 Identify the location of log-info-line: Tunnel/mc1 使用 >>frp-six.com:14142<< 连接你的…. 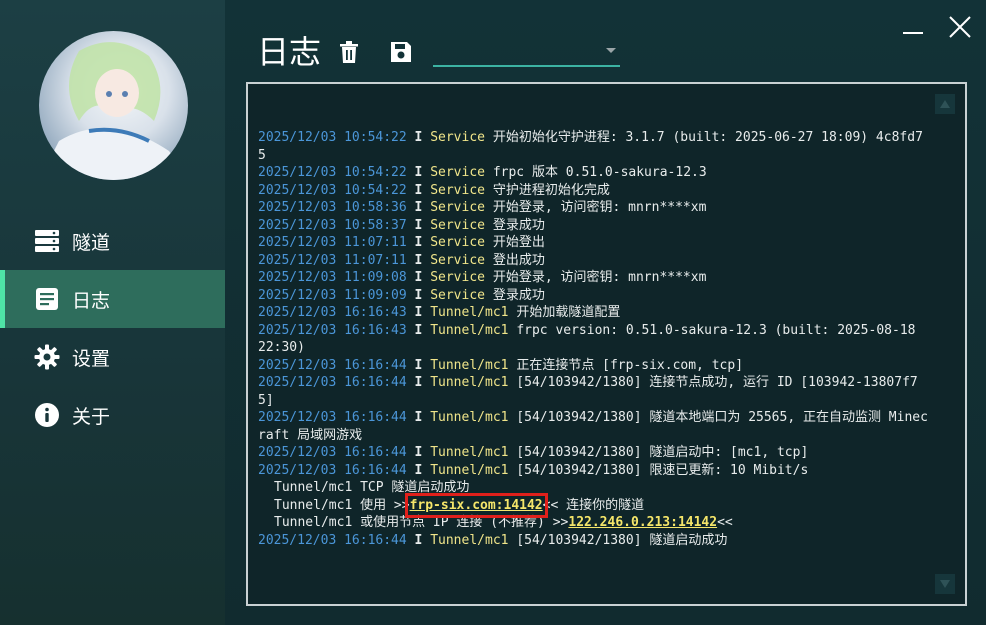
(593, 505).